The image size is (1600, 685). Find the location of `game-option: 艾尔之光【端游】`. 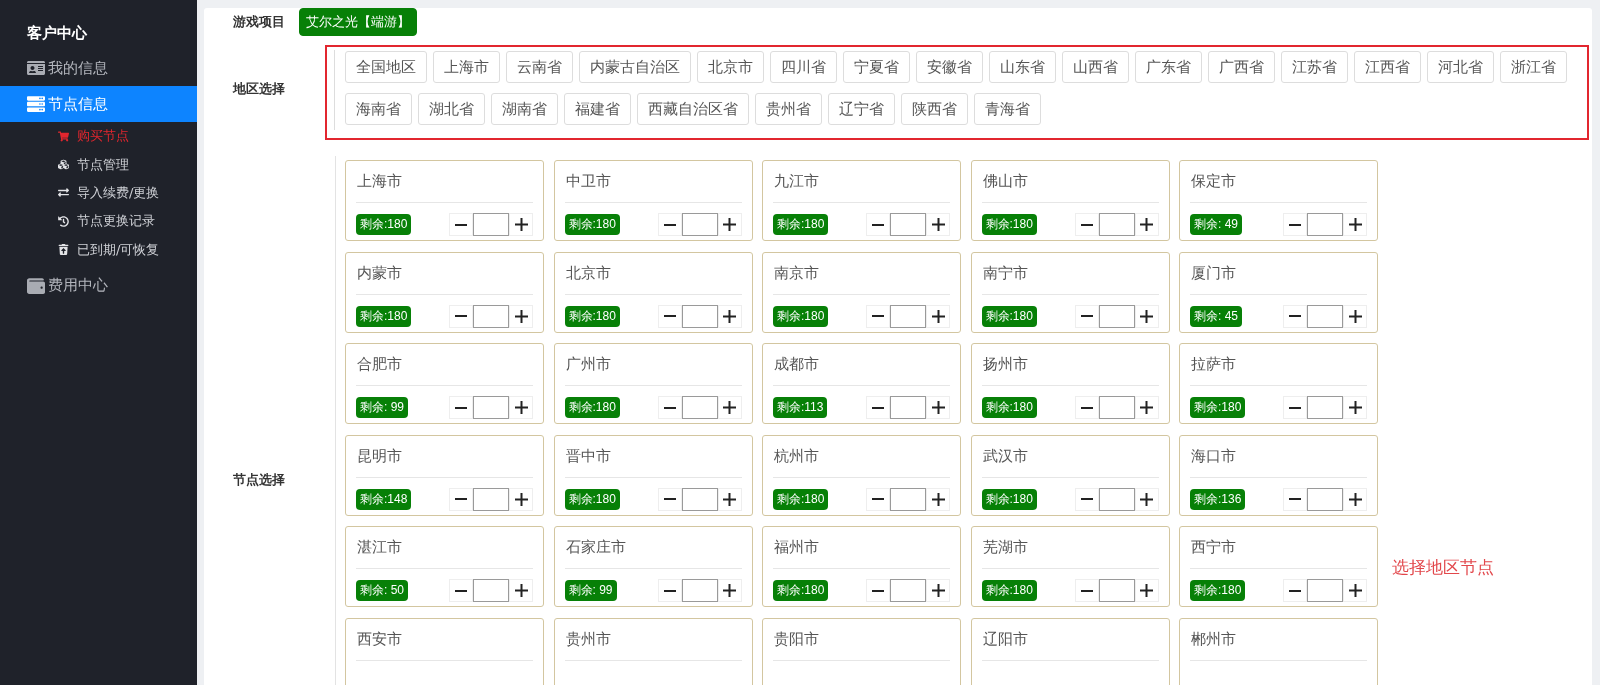

game-option: 艾尔之光【端游】 is located at coordinates (358, 22).